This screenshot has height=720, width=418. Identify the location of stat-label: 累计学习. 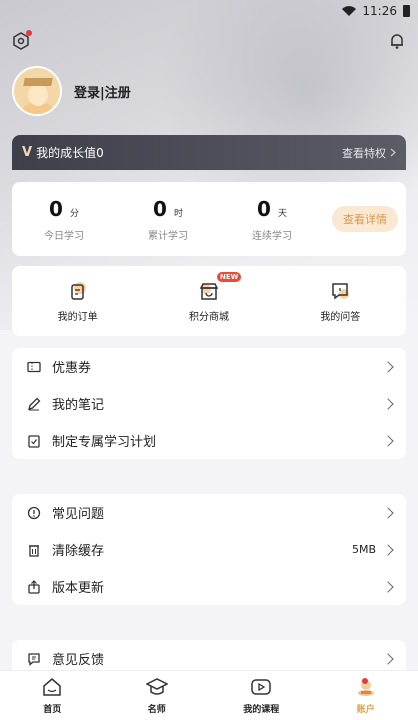
(168, 236).